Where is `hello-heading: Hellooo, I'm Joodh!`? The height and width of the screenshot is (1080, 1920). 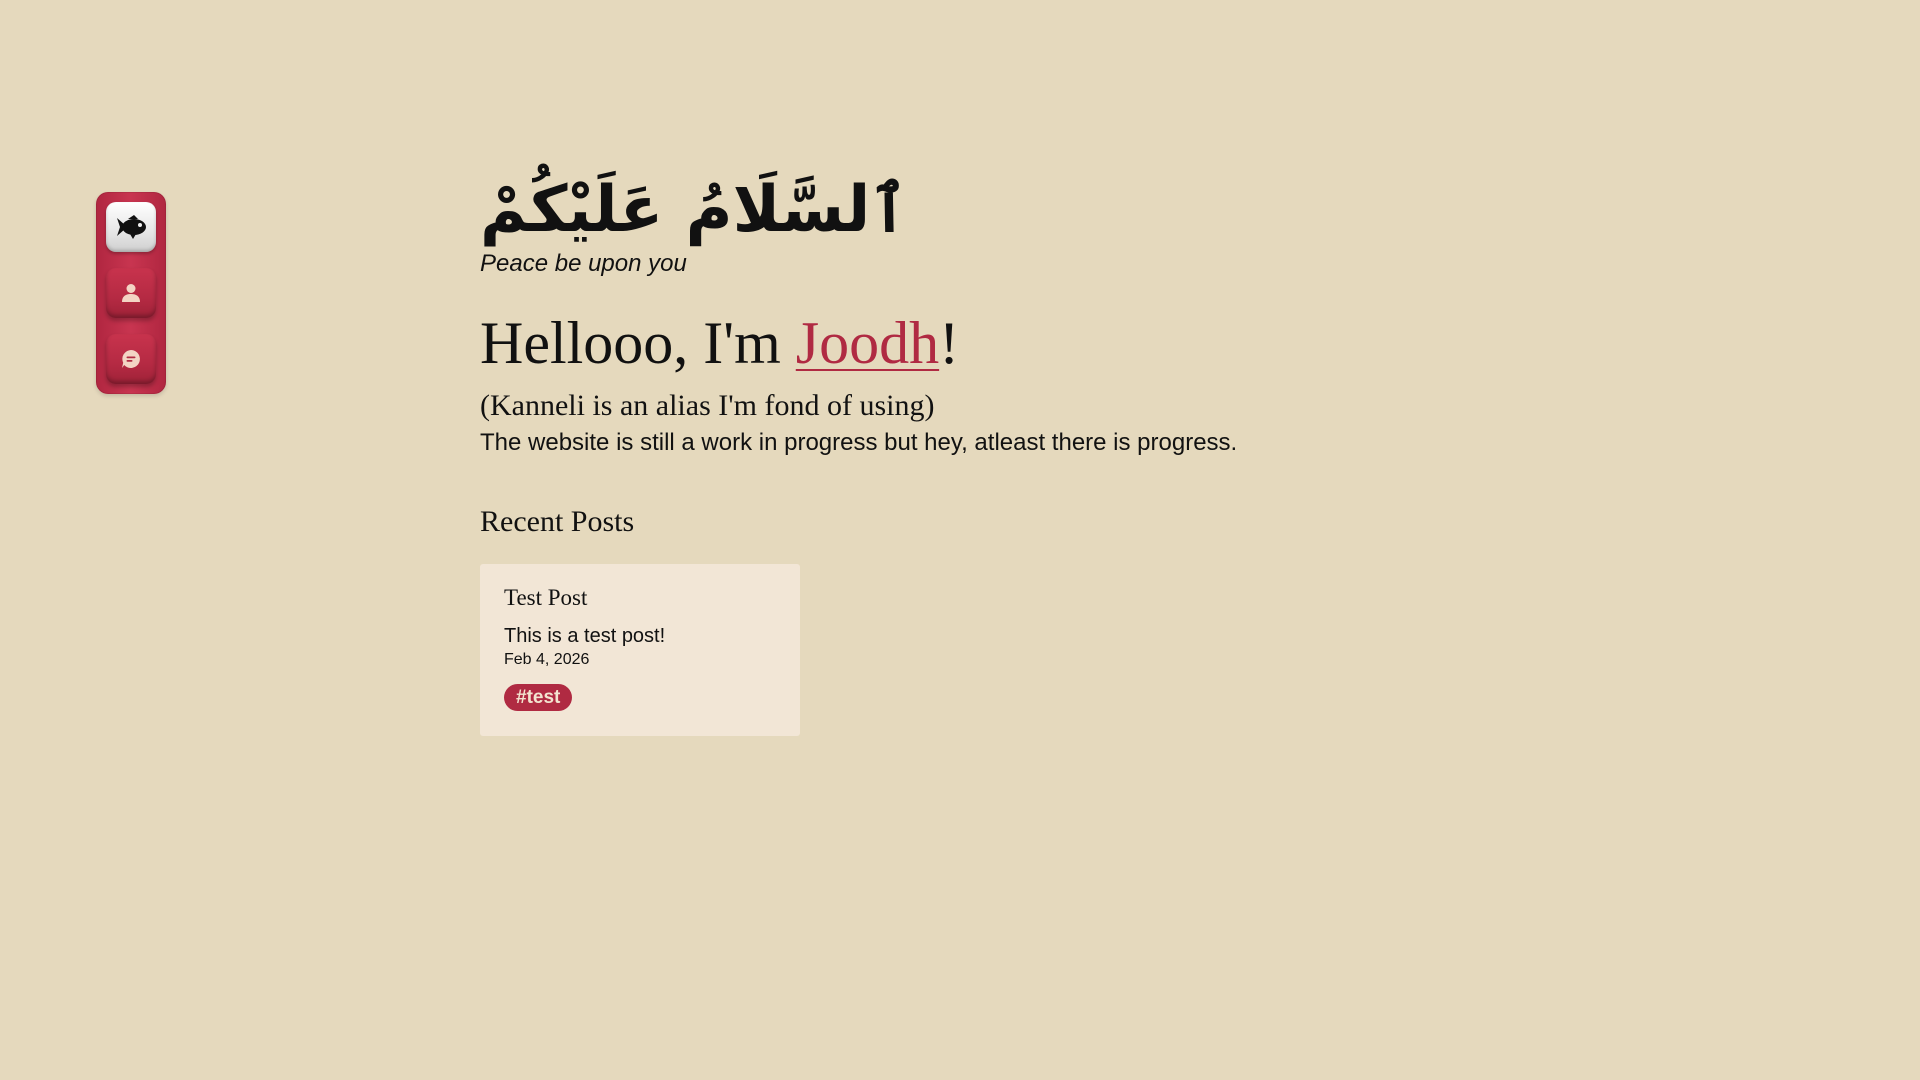 hello-heading: Hellooo, I'm Joodh! is located at coordinates (980, 343).